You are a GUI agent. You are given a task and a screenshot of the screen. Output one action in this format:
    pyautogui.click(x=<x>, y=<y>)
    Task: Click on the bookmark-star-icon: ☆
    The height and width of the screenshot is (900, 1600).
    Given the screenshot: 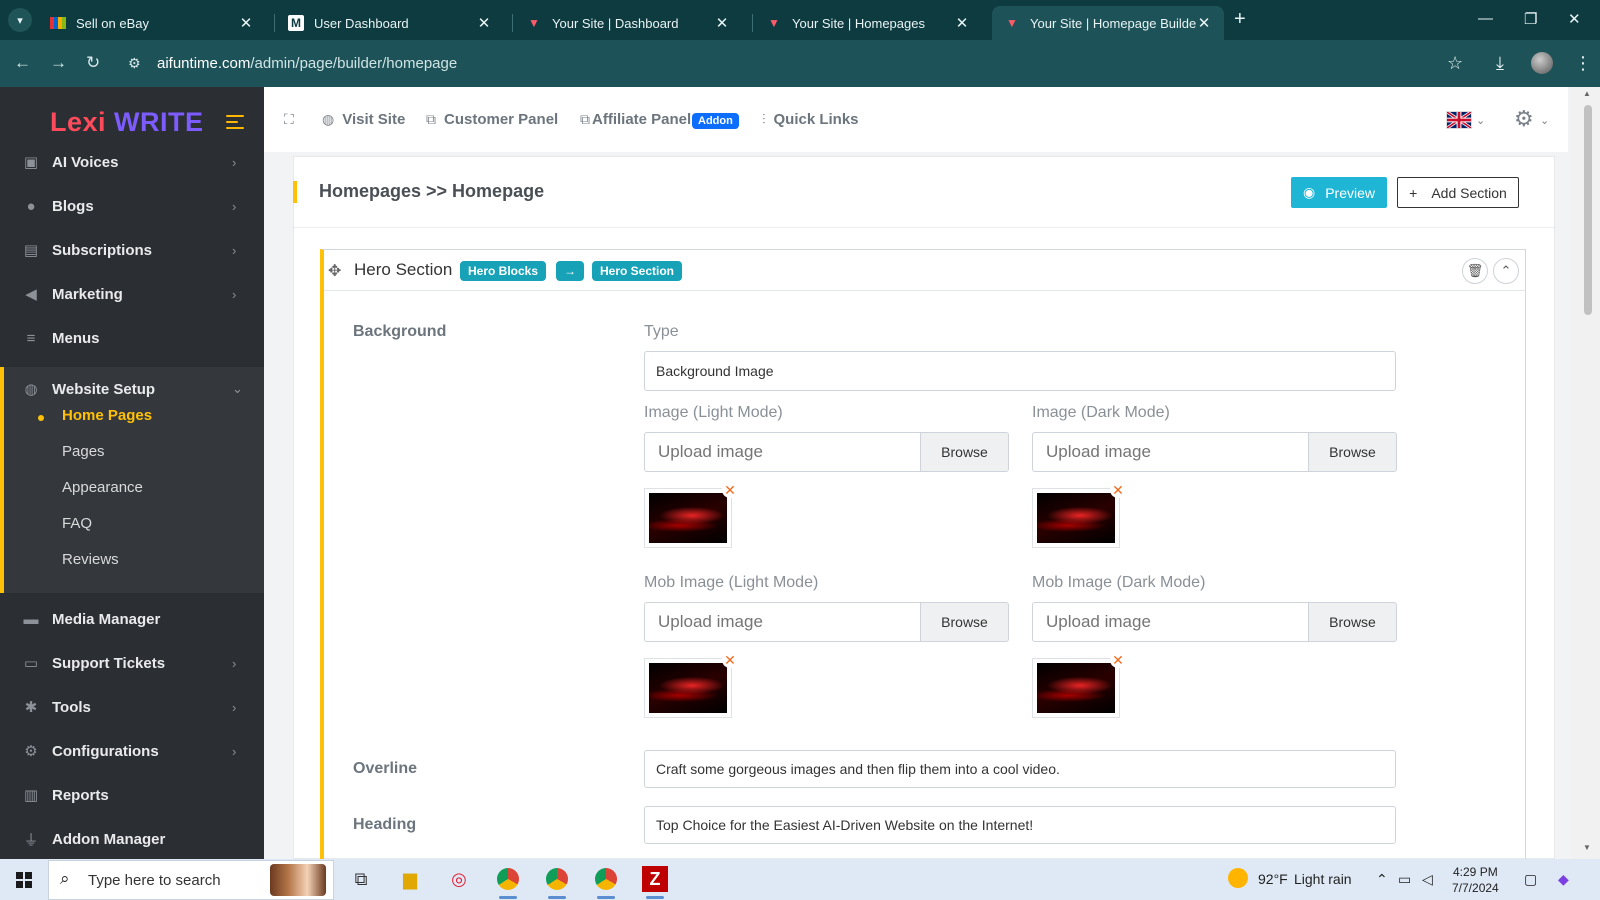 What is the action you would take?
    pyautogui.click(x=1455, y=63)
    